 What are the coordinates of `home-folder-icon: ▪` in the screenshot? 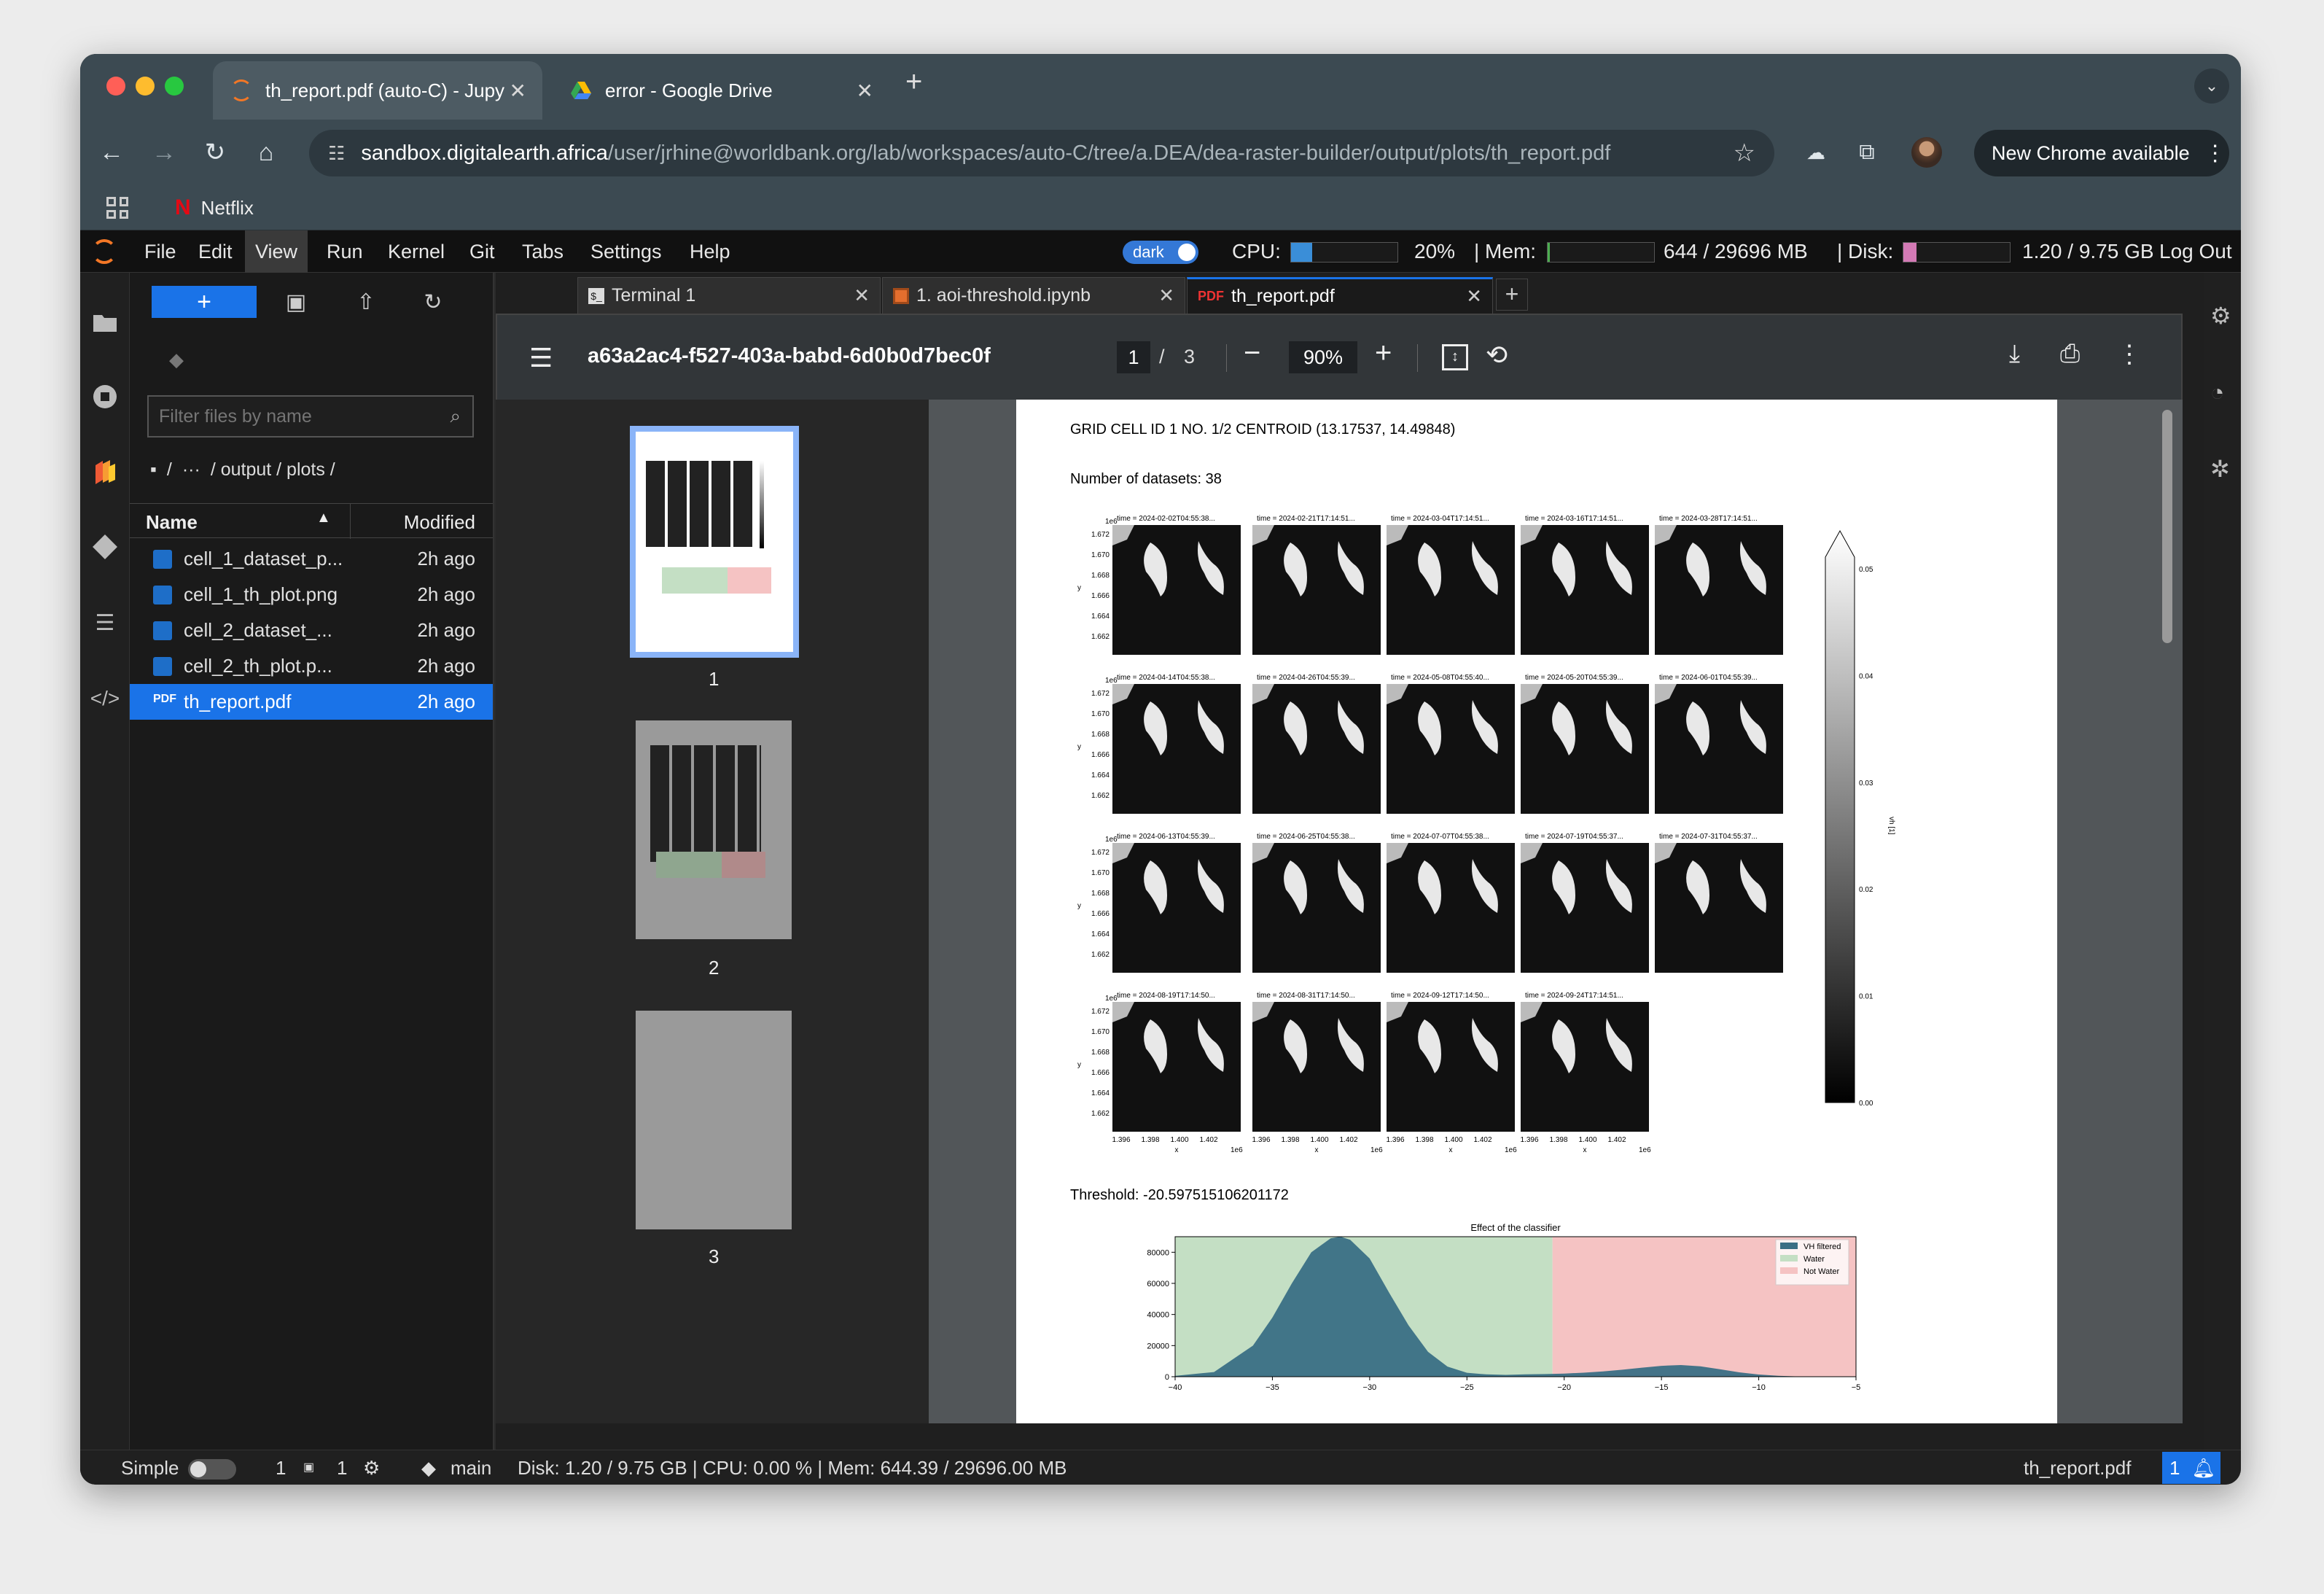 It's located at (153, 470).